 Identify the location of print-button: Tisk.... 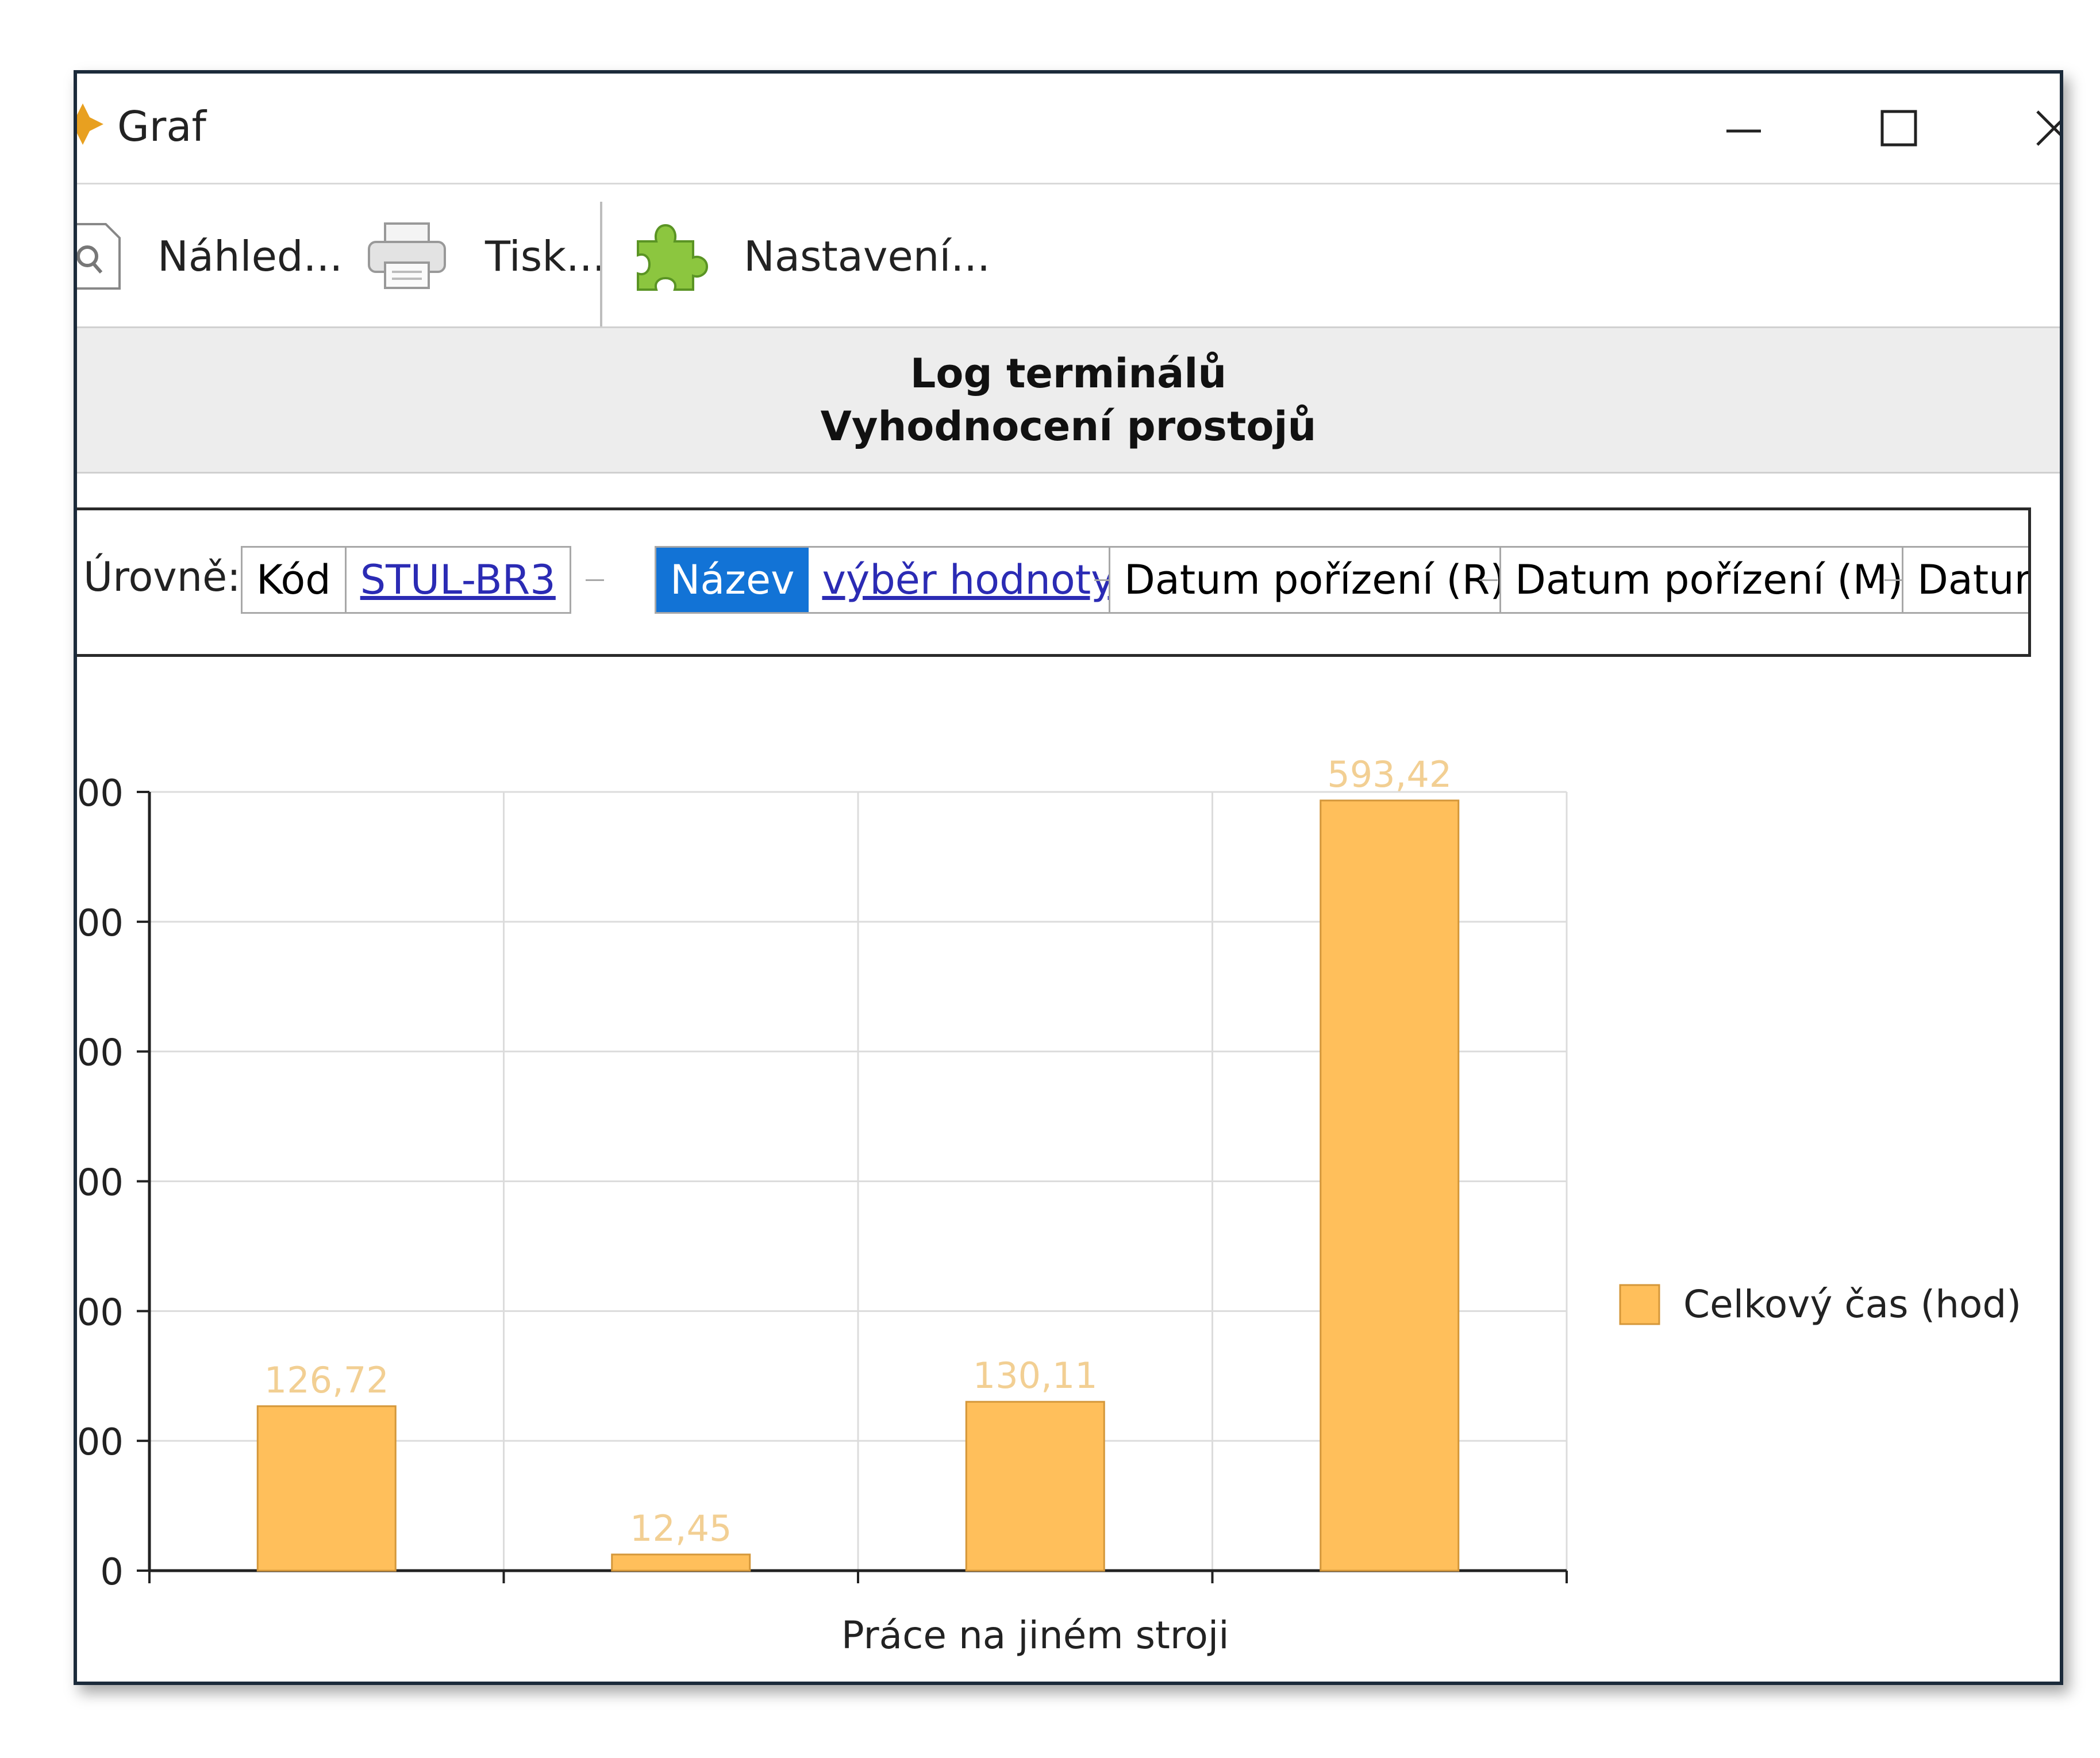
(485, 256).